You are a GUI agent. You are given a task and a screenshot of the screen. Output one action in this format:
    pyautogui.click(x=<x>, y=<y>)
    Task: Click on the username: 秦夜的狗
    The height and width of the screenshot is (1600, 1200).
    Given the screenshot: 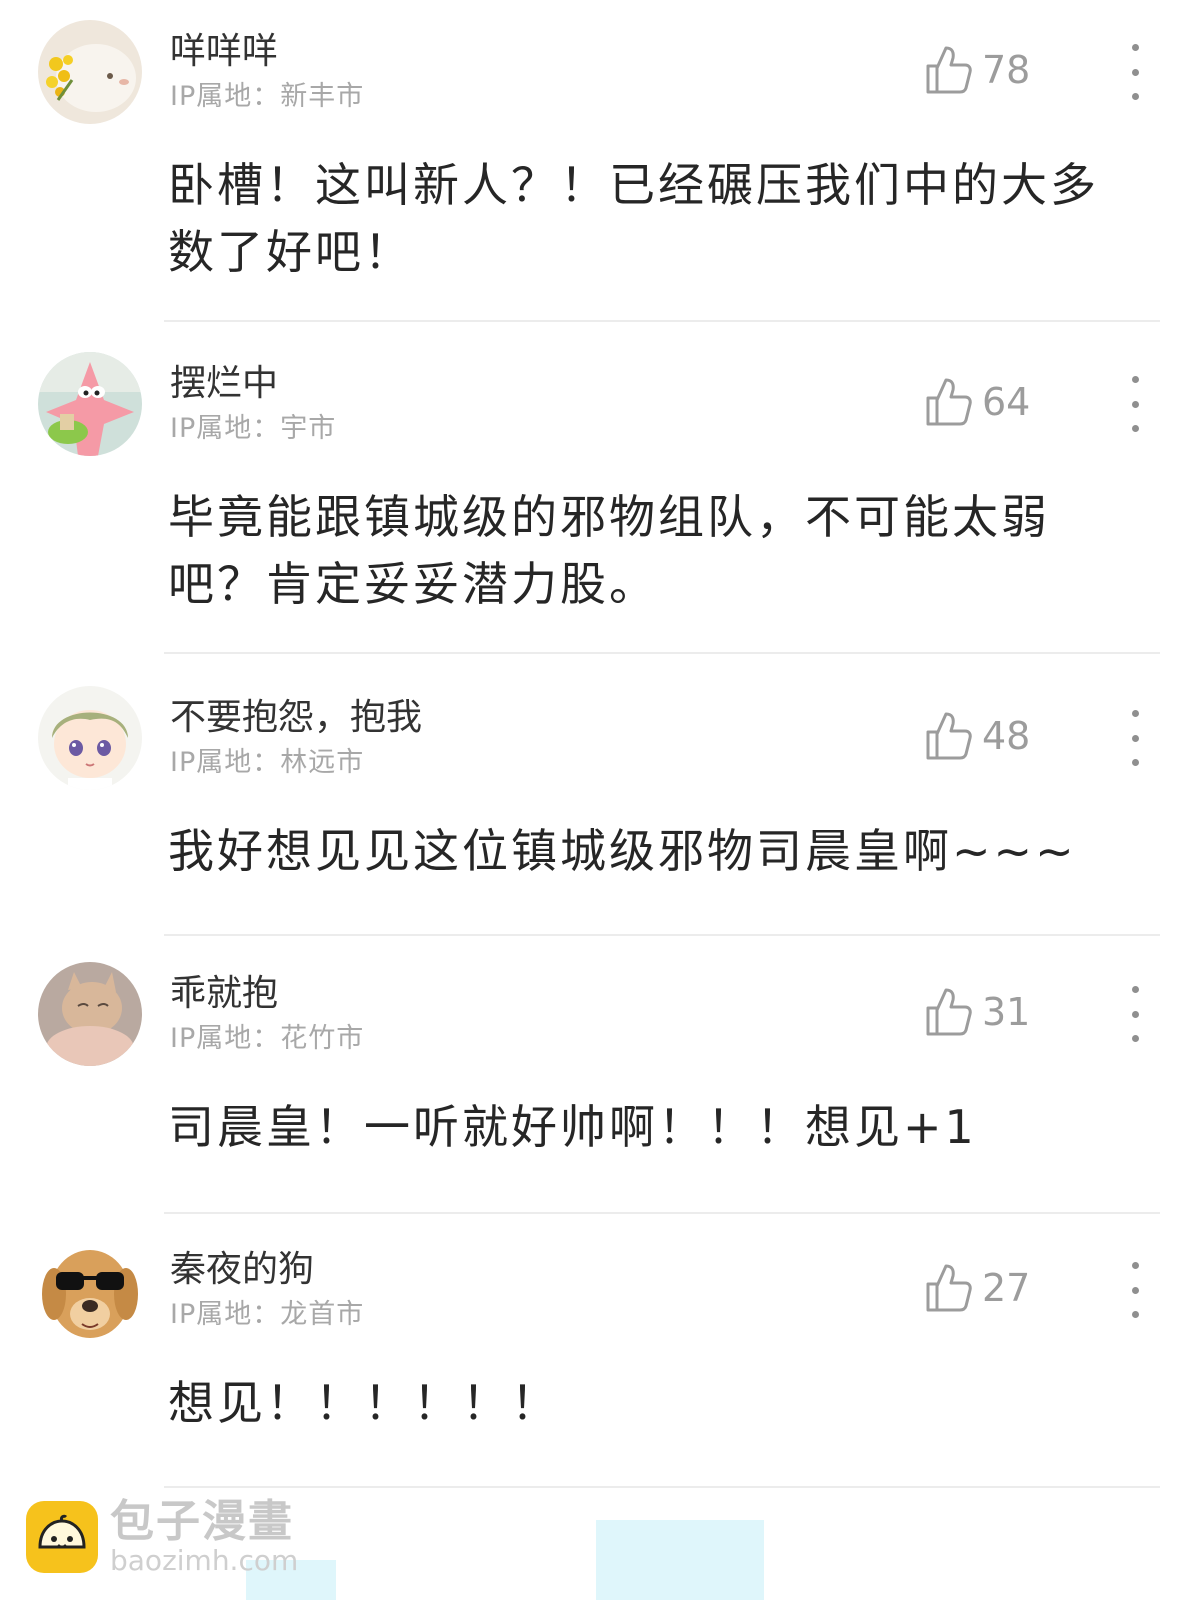 What is the action you would take?
    pyautogui.click(x=242, y=1266)
    